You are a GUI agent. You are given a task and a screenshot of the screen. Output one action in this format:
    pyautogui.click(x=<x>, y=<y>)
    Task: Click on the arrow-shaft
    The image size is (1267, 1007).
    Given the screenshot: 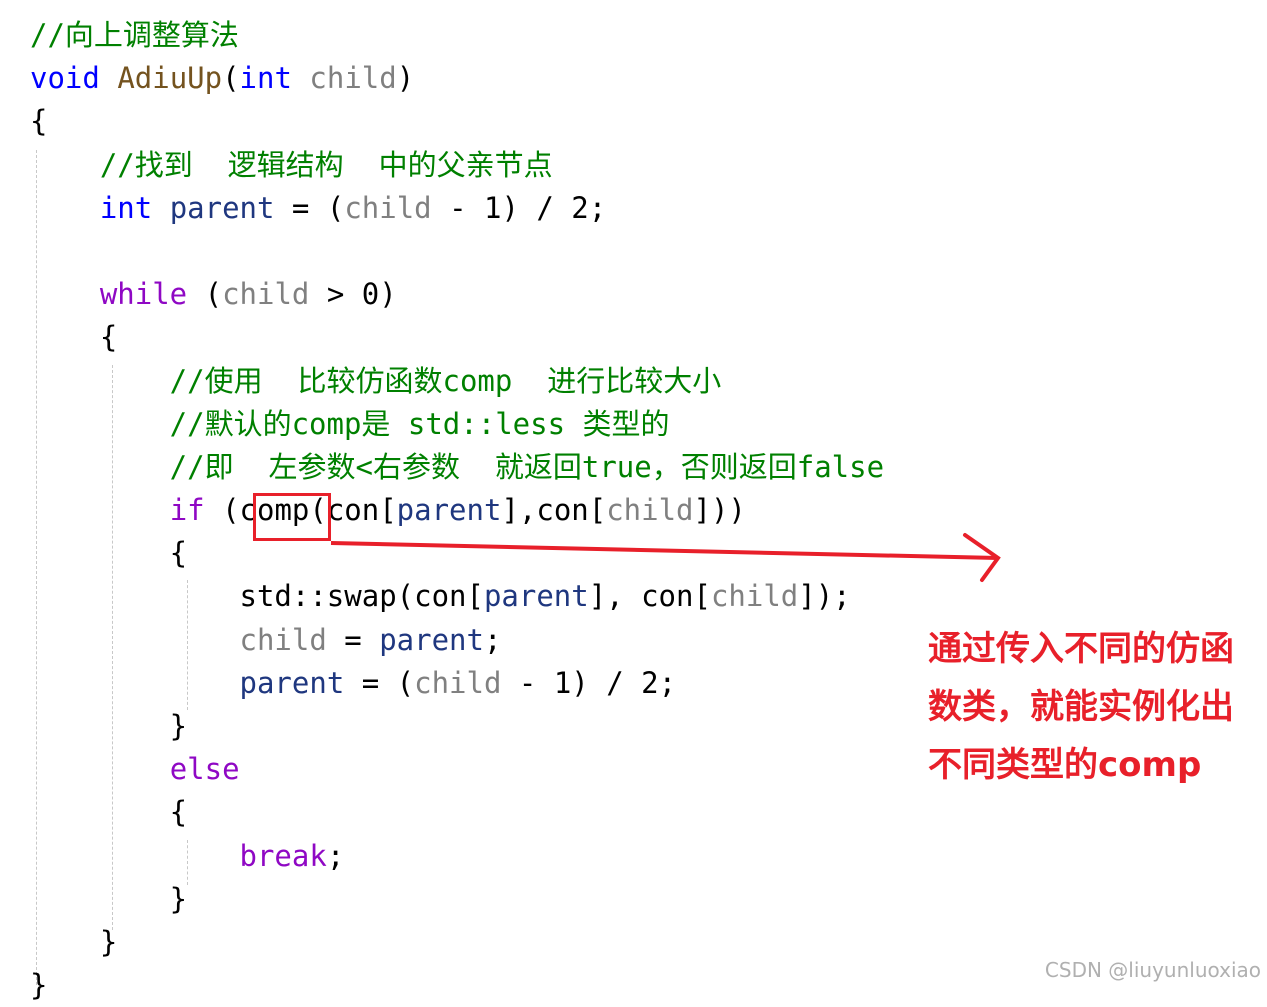 What is the action you would take?
    pyautogui.click(x=664, y=550)
    